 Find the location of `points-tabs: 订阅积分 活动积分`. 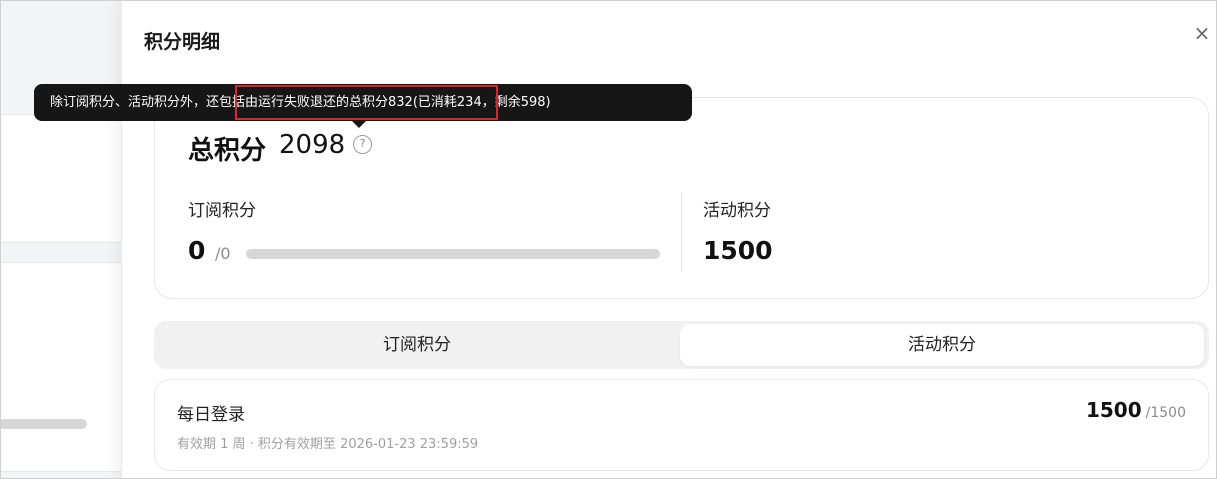

points-tabs: 订阅积分 活动积分 is located at coordinates (681, 345).